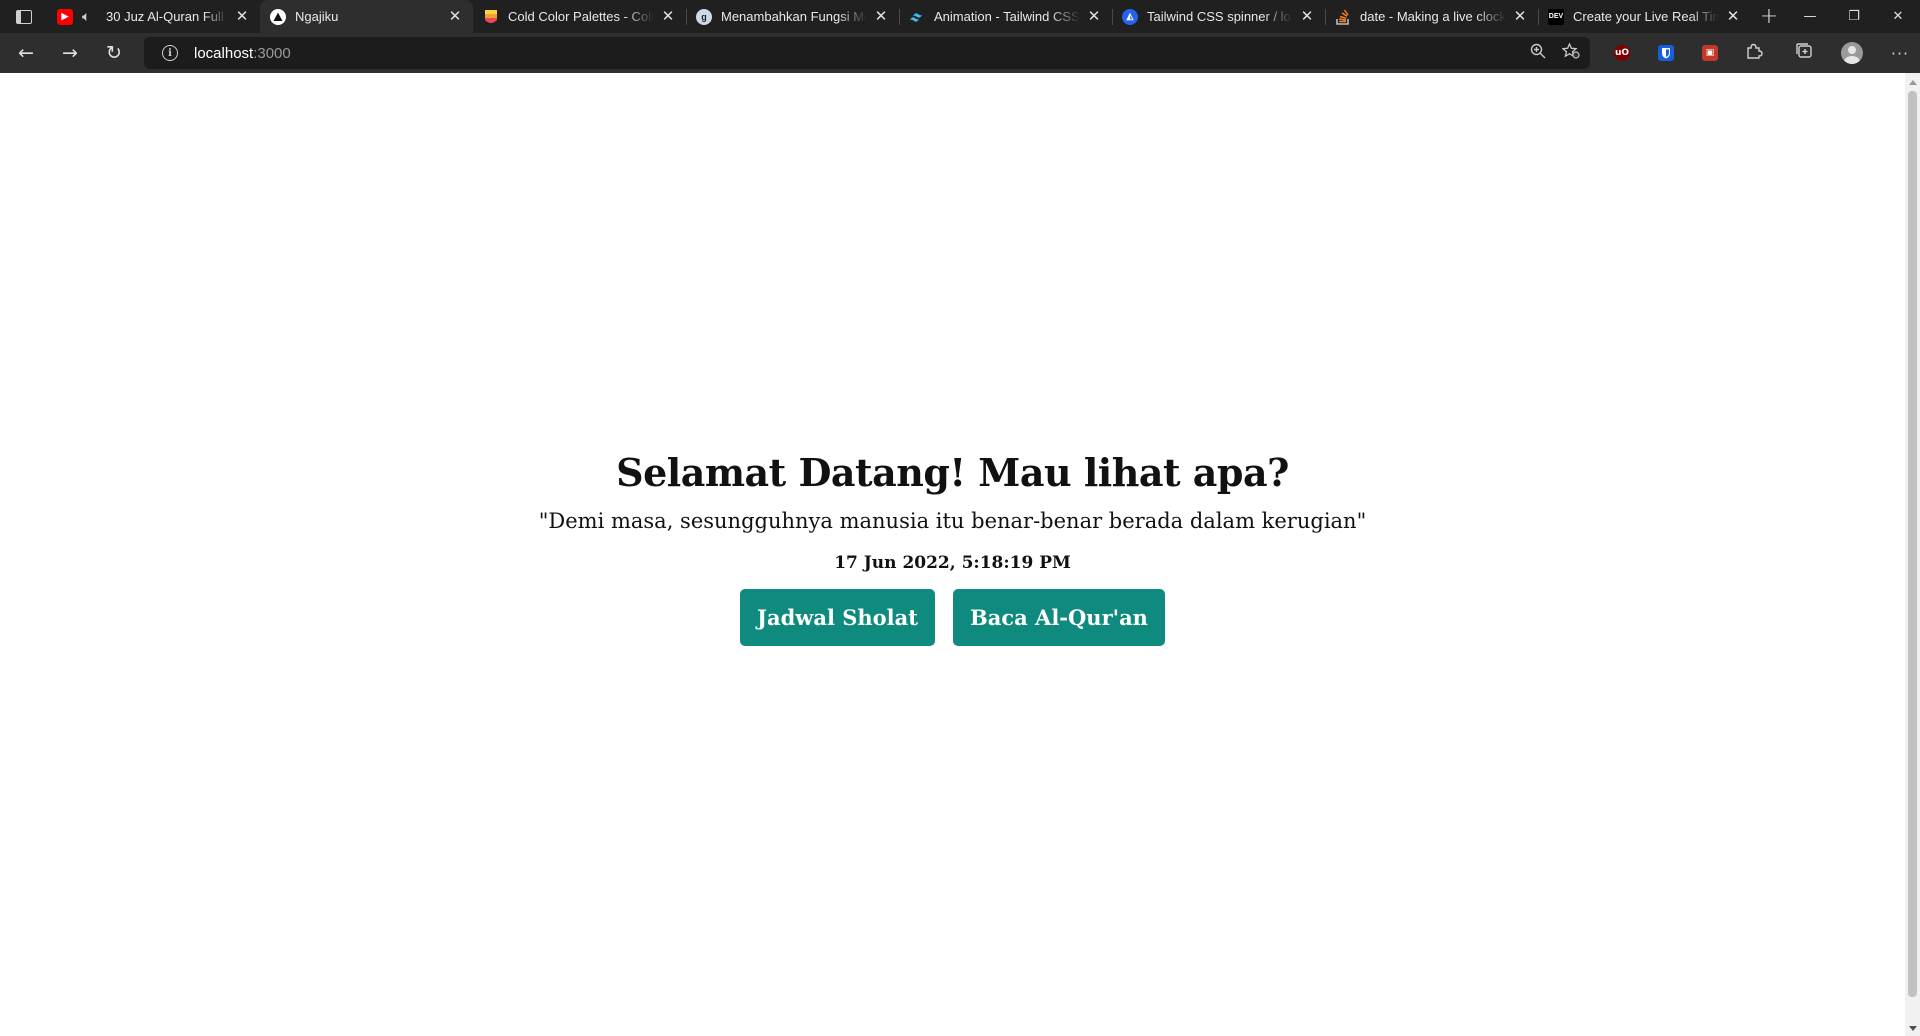 The width and height of the screenshot is (1920, 1036). Describe the element at coordinates (224, 53) in the screenshot. I see `url-host: localhost` at that location.